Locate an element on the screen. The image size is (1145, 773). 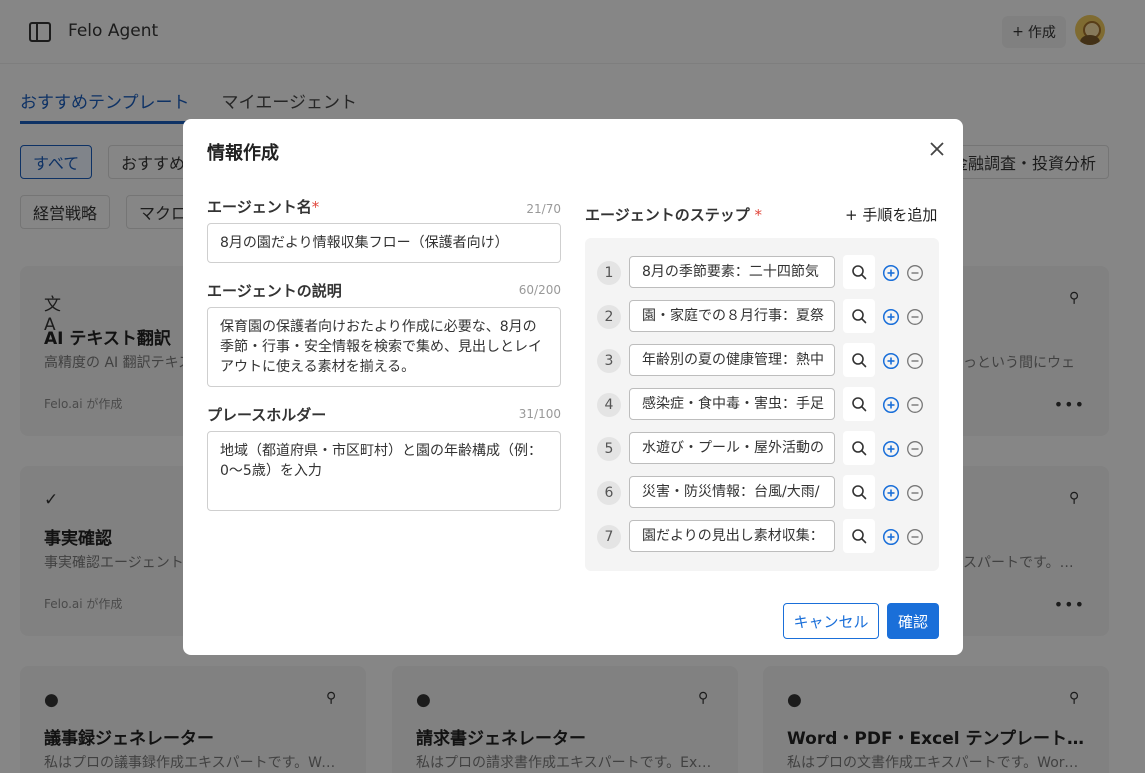
agent-name-label-text: エージェント名 is located at coordinates (259, 207).